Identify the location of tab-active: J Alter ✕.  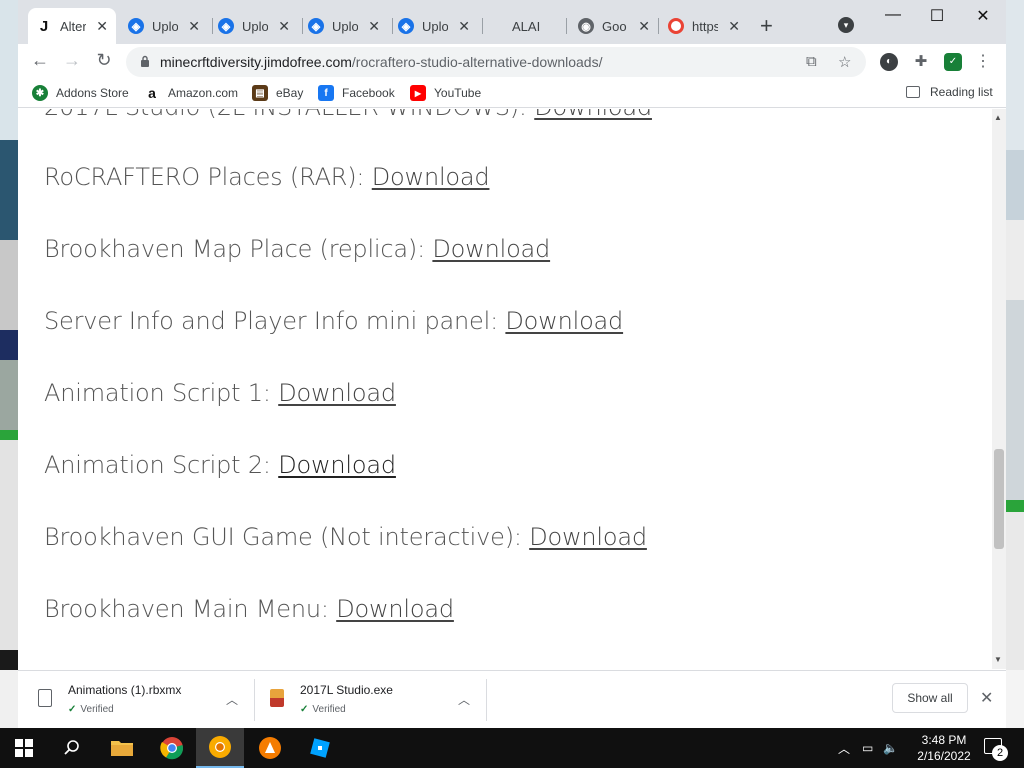
(72, 26).